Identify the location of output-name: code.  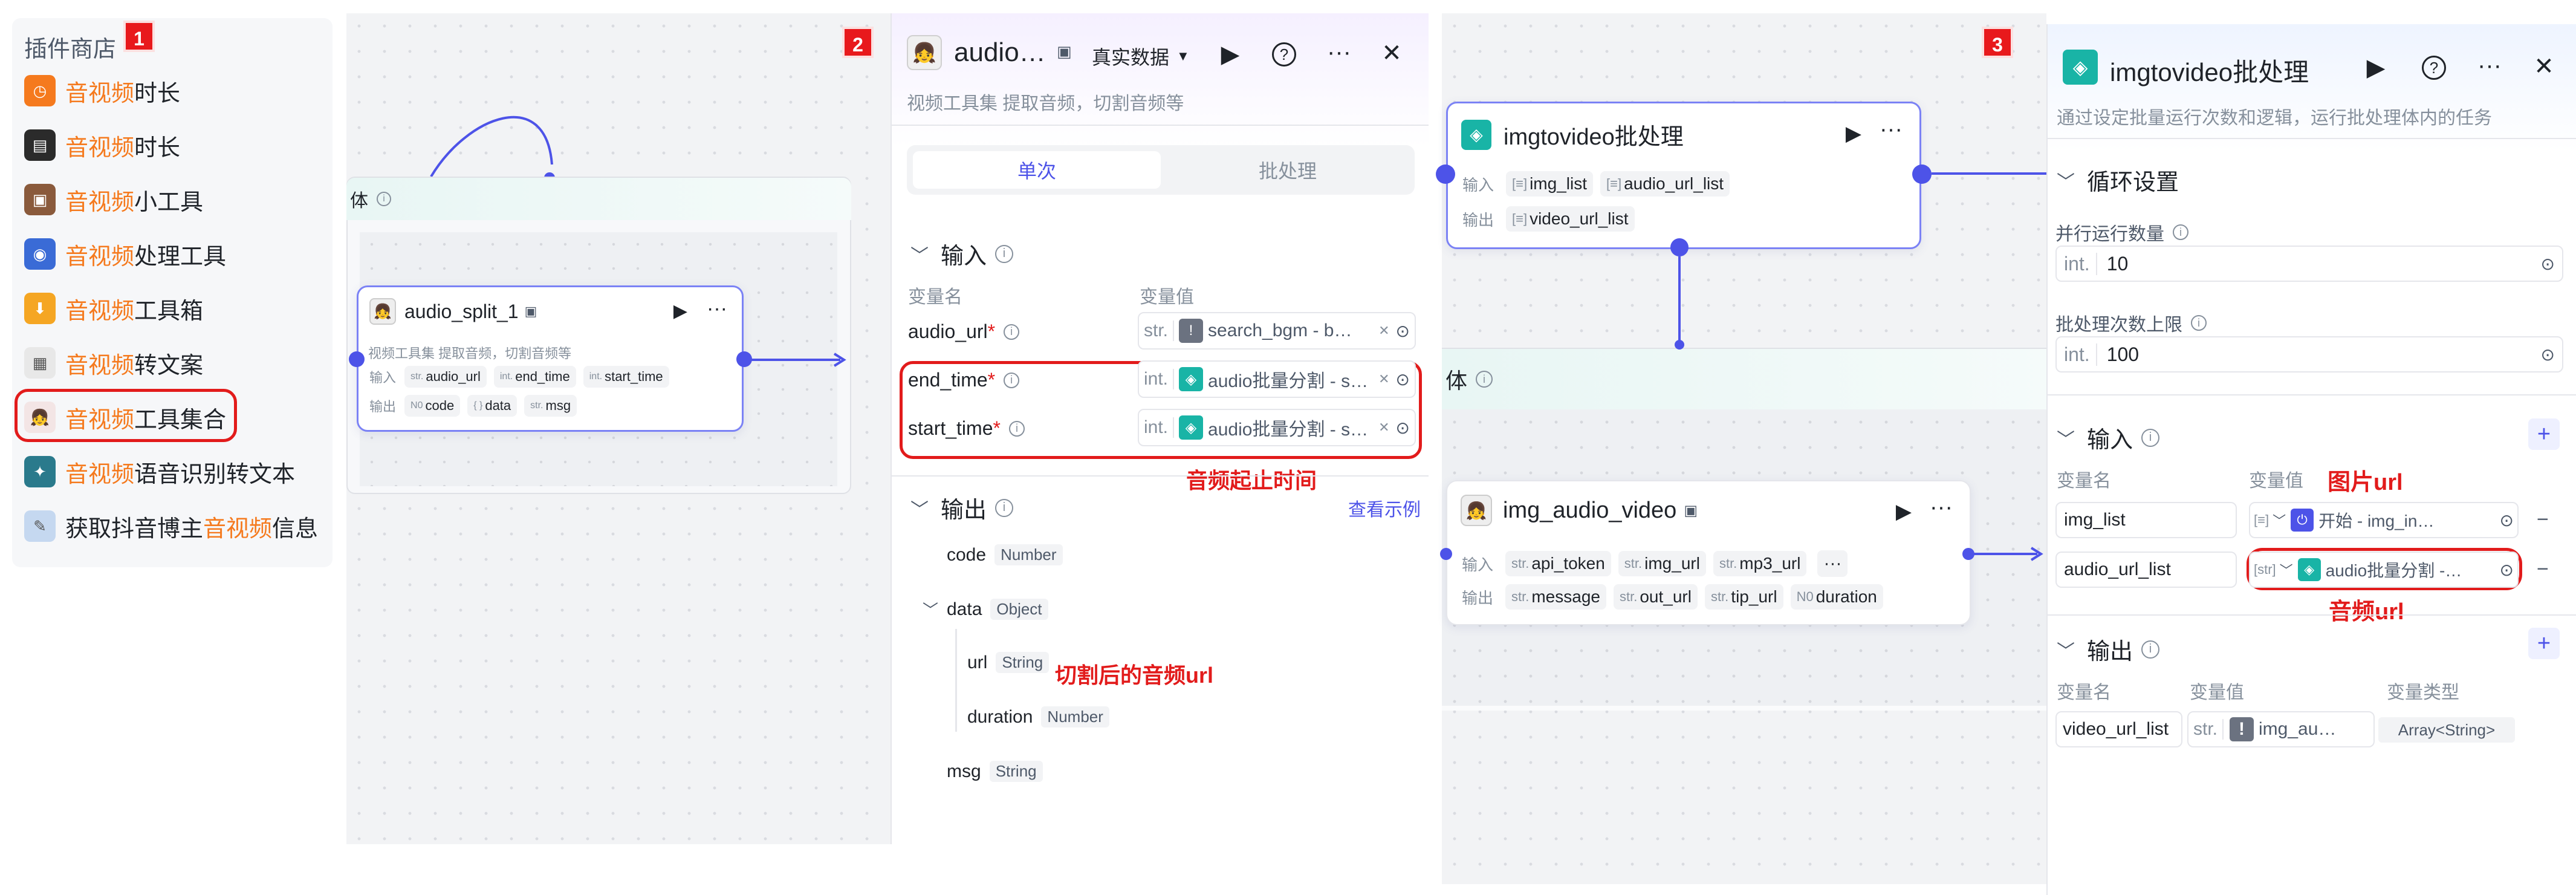
(967, 554).